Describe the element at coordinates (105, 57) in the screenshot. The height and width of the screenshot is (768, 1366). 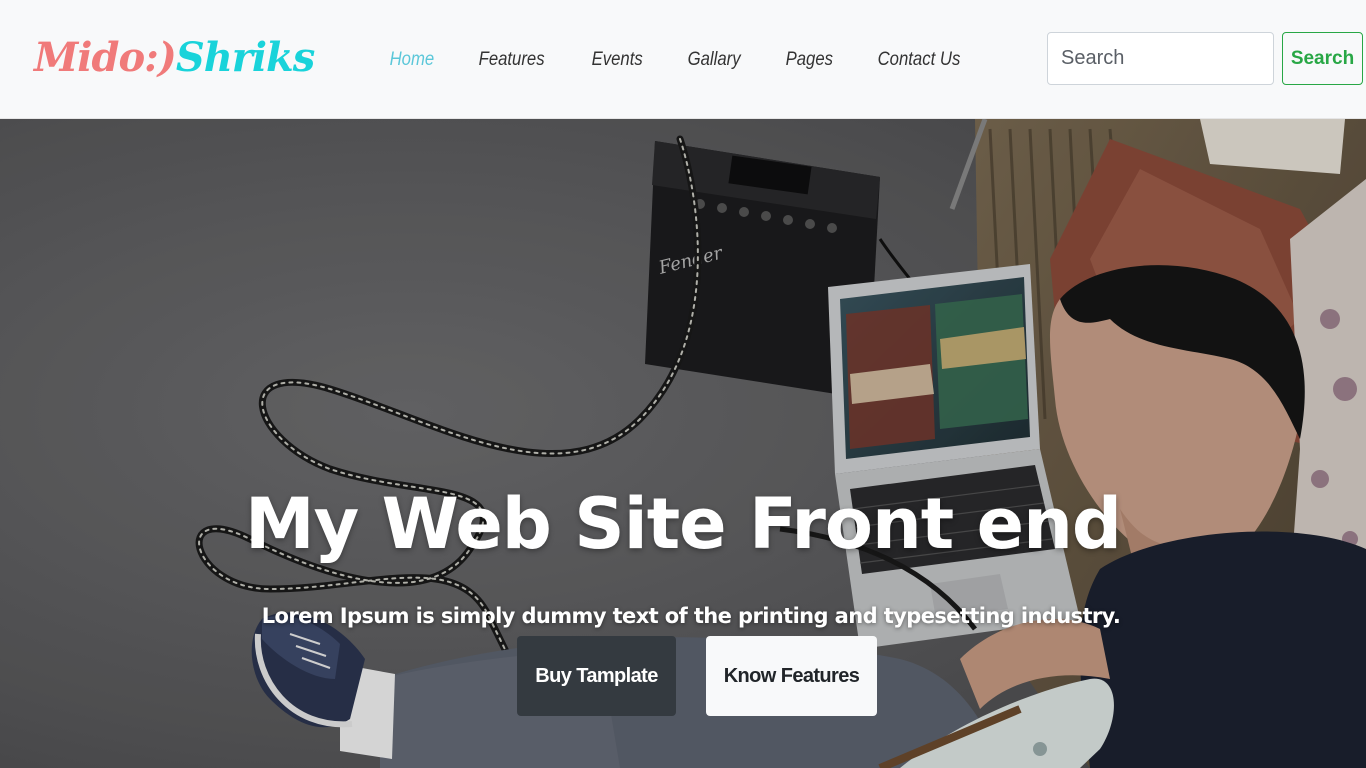
I see `brand-name-part1: Mido:)` at that location.